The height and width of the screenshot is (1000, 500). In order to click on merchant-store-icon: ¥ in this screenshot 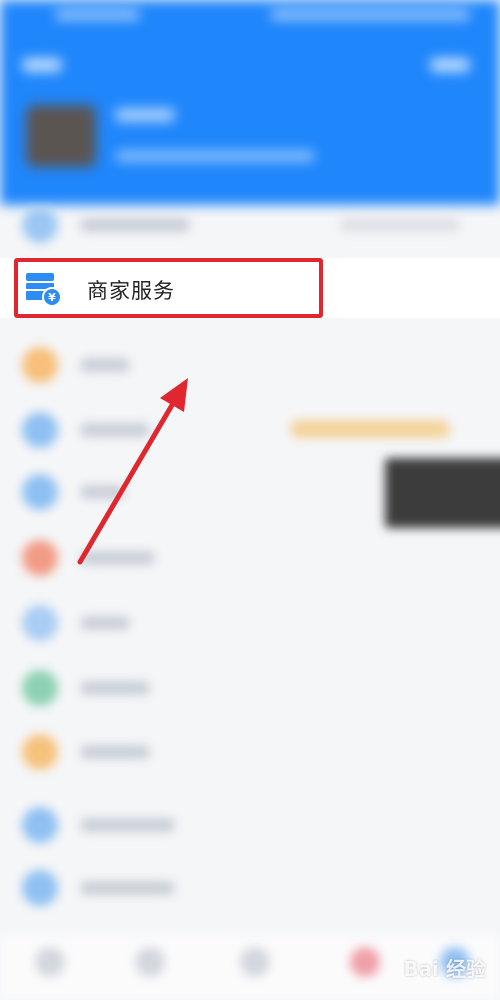, I will do `click(44, 290)`.